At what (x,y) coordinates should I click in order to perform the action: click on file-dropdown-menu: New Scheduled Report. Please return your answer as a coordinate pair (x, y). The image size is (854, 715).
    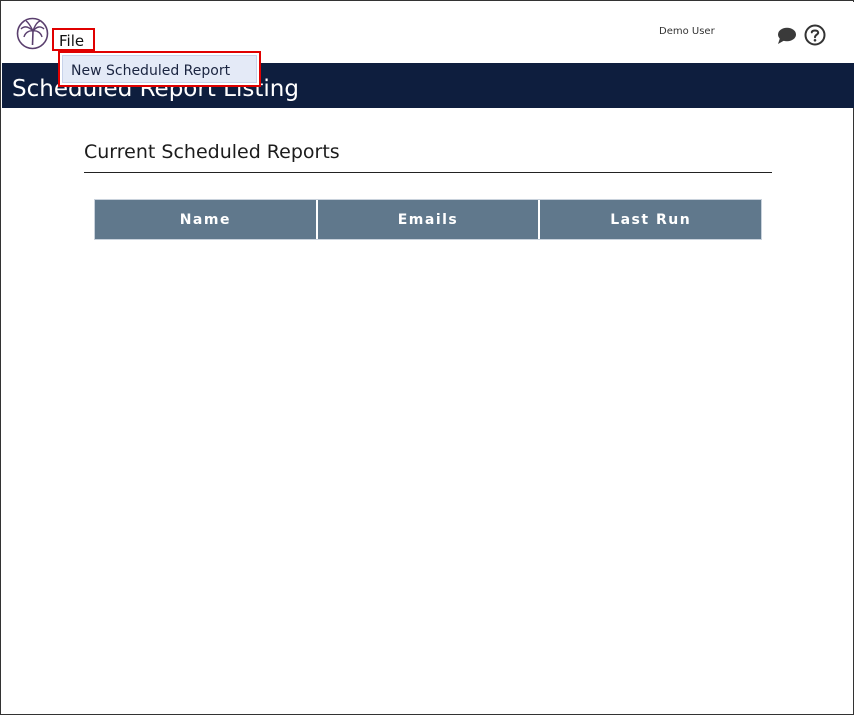
    Looking at the image, I should click on (159, 69).